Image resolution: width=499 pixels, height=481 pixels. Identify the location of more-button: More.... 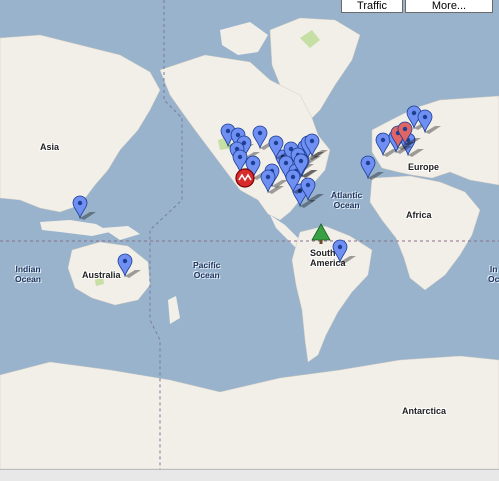
(449, 6).